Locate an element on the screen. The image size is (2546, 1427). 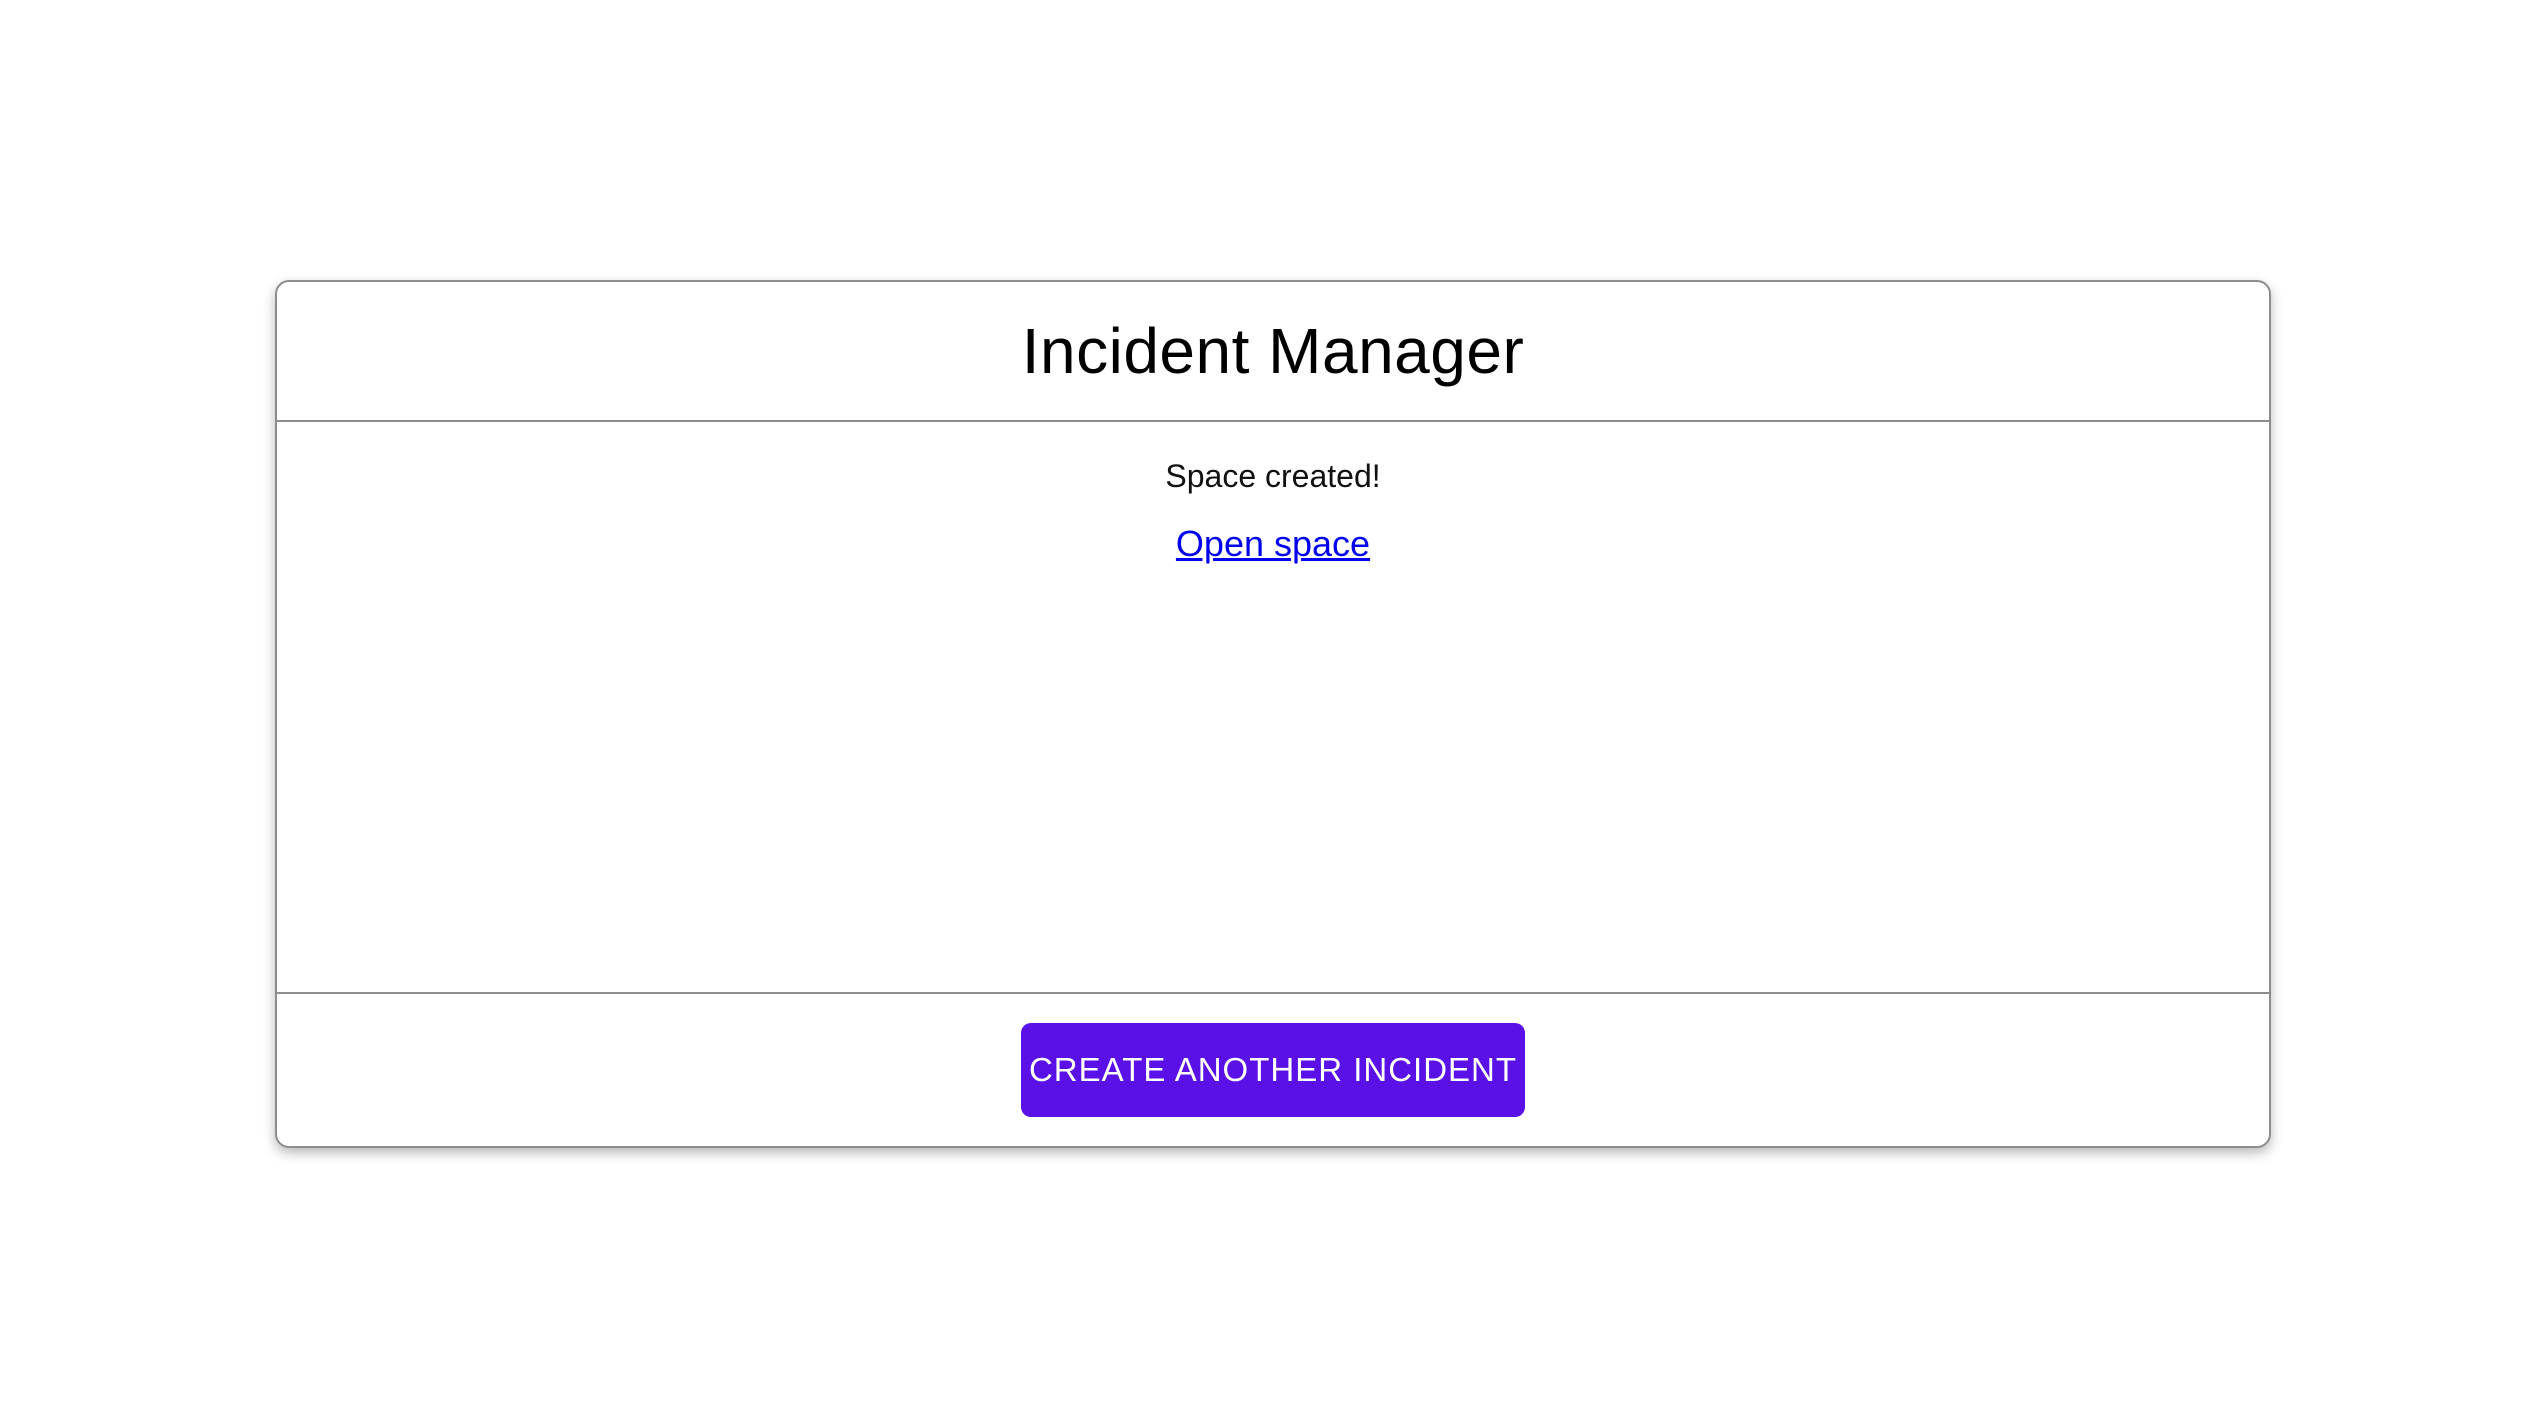
status-message: Space created! is located at coordinates (1273, 476).